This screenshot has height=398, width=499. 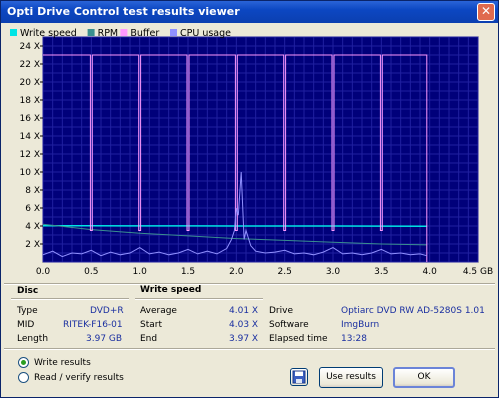 I want to click on read-verify-results-label: Read / verify results, so click(x=79, y=378).